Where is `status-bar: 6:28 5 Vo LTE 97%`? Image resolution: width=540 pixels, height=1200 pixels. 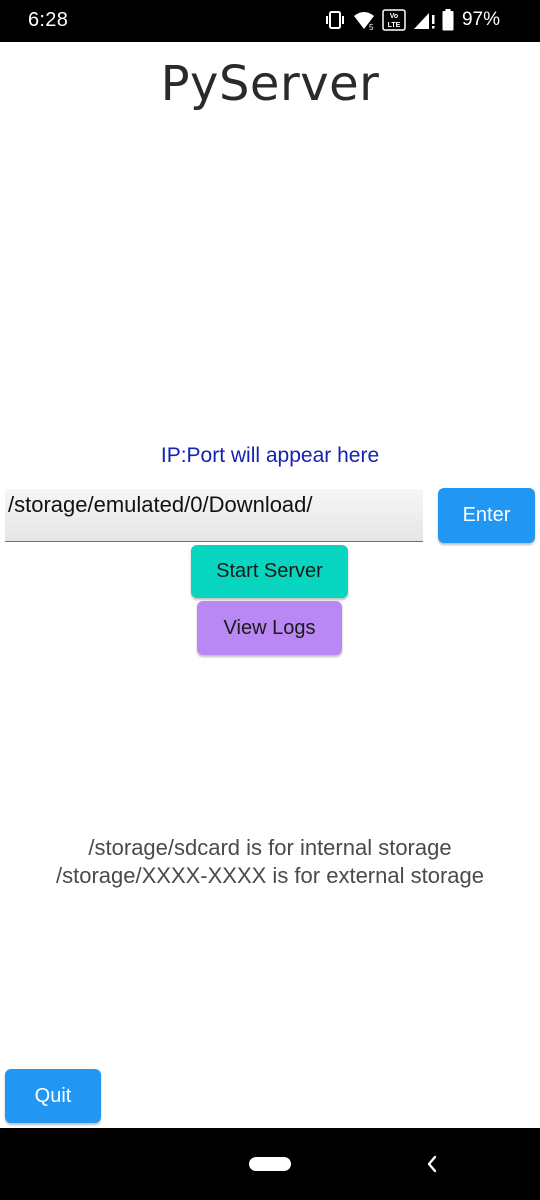 status-bar: 6:28 5 Vo LTE 97% is located at coordinates (270, 21).